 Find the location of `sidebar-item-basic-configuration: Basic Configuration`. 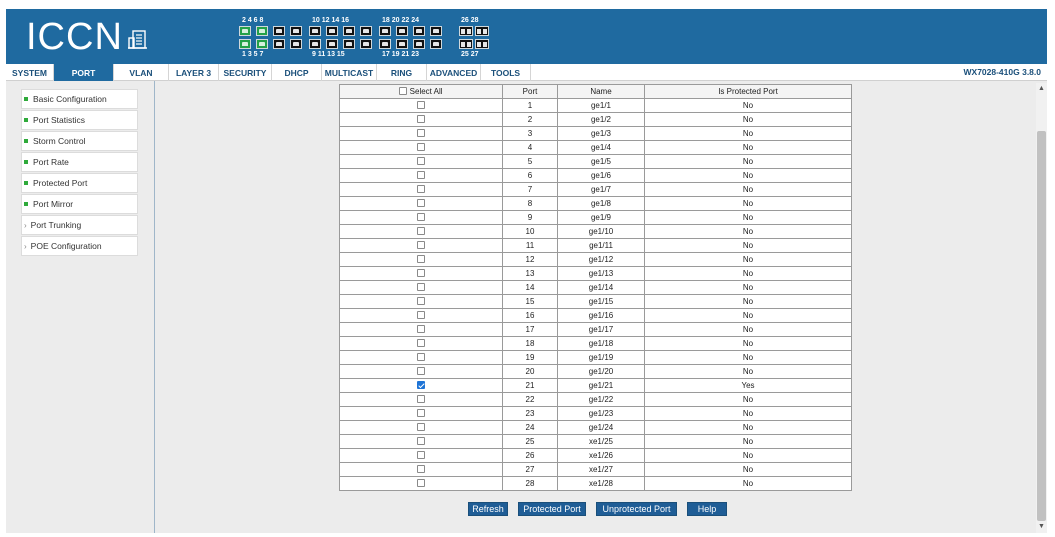

sidebar-item-basic-configuration: Basic Configuration is located at coordinates (79, 99).